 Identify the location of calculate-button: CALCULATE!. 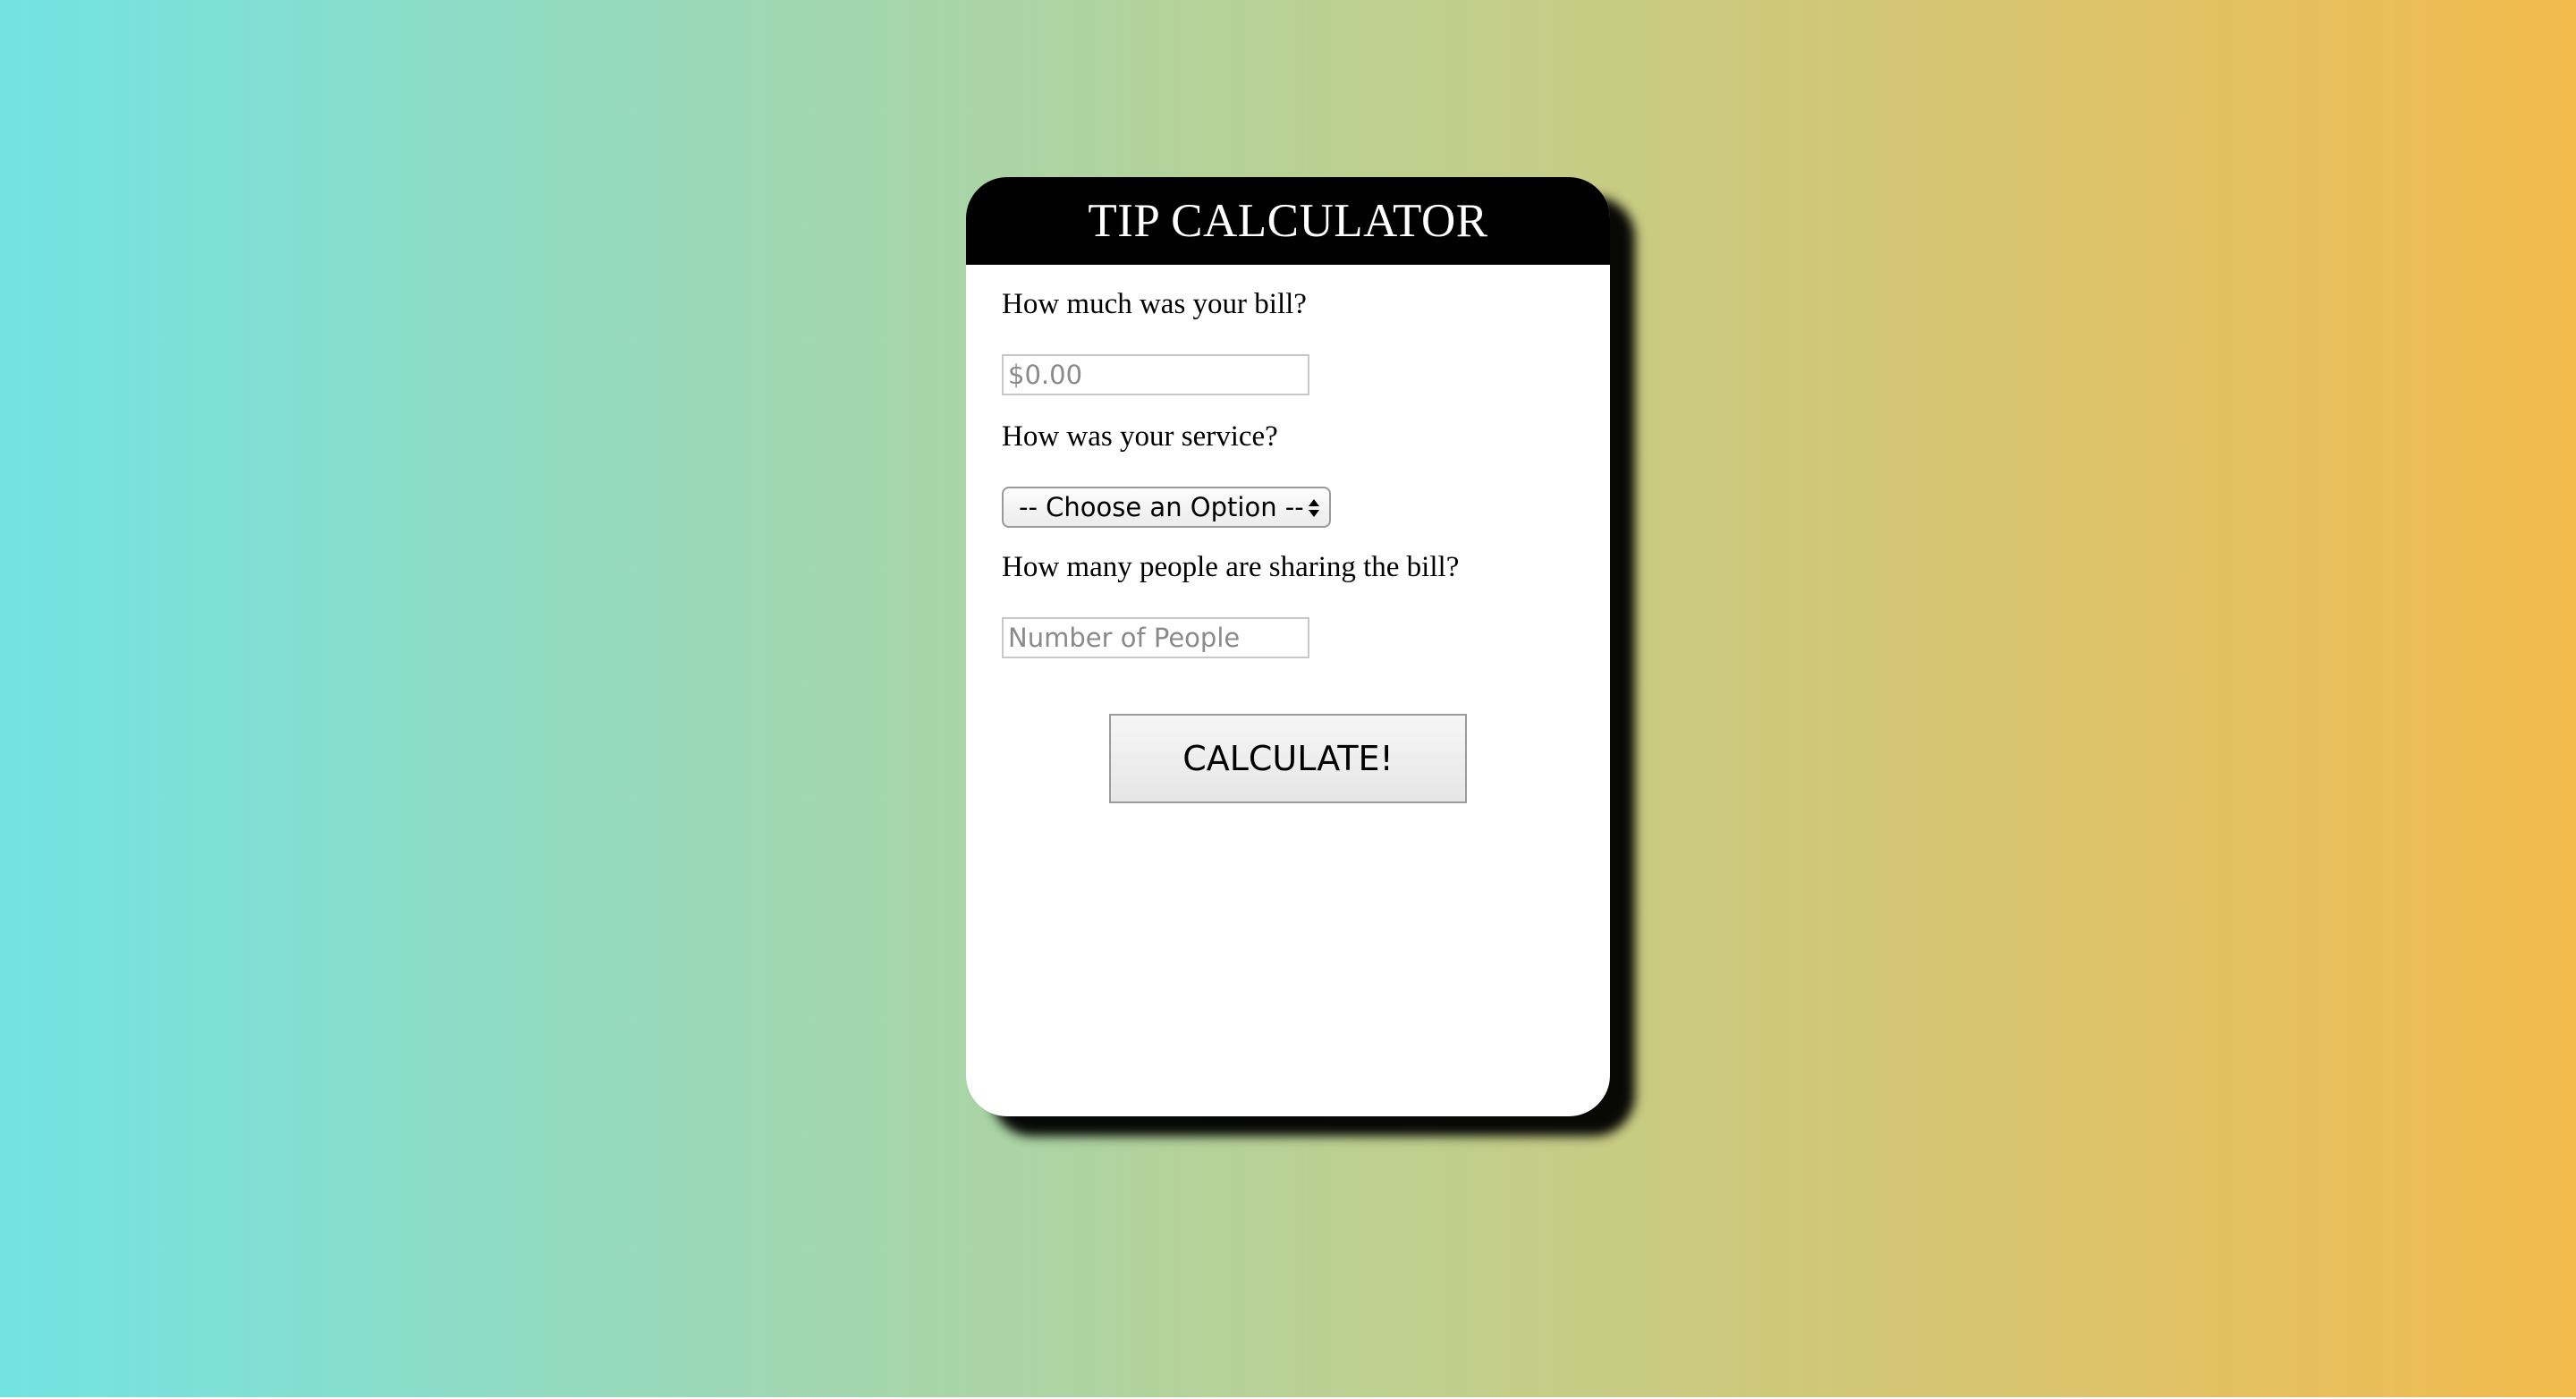
(1288, 758).